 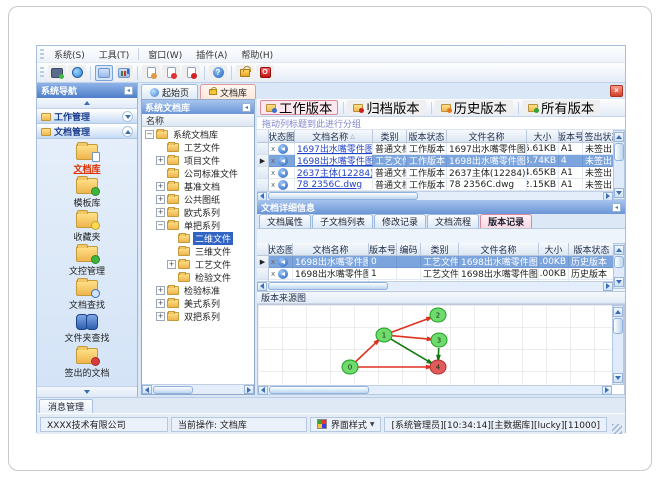 I want to click on document-grid-hscrollbar, so click(x=435, y=196).